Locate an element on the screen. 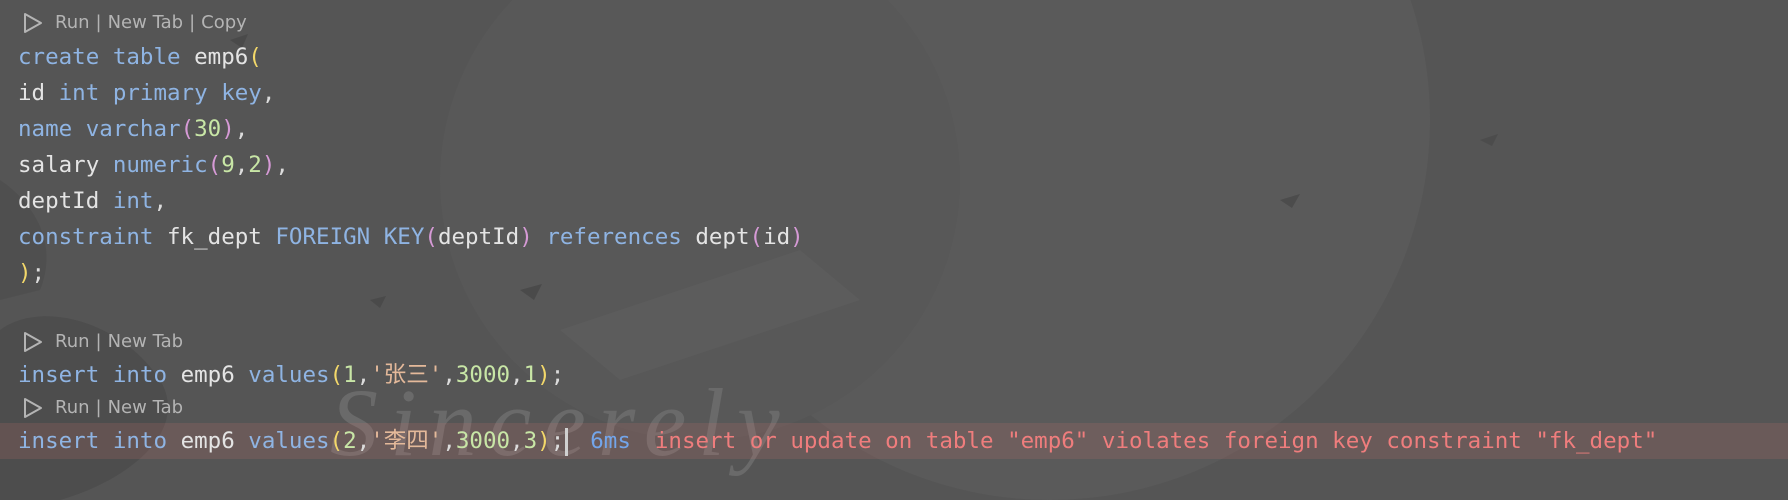 This screenshot has width=1788, height=500. number: 9 is located at coordinates (228, 165).